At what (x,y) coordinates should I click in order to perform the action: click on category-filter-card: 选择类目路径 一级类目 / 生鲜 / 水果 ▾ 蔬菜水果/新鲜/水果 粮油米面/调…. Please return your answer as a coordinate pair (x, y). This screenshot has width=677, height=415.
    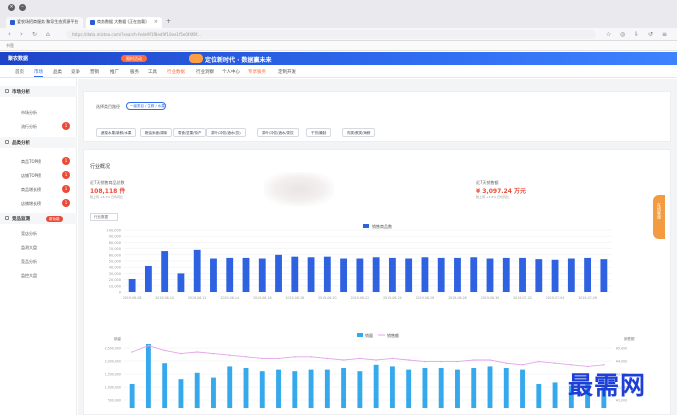
    Looking at the image, I should click on (377, 116).